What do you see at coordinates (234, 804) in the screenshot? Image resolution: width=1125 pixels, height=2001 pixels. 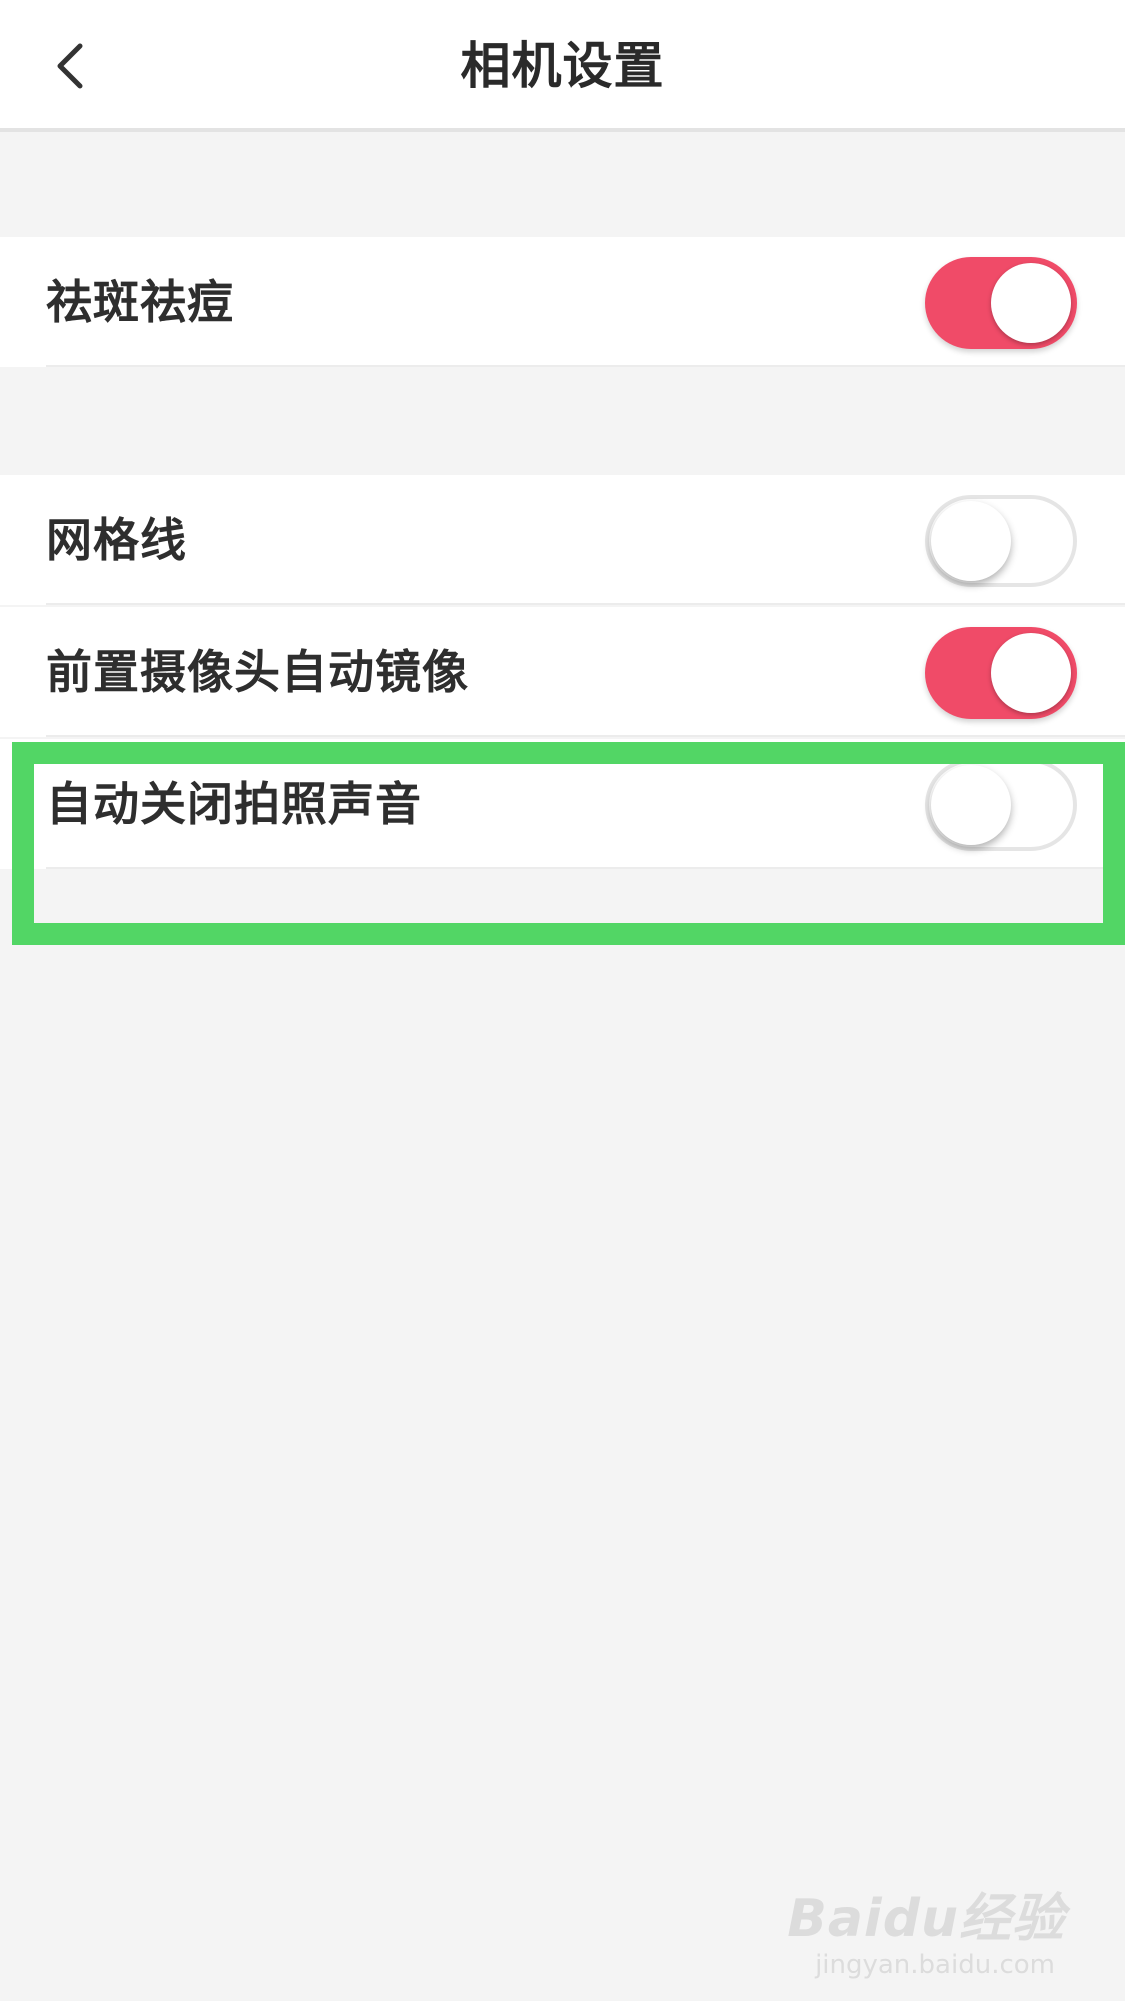 I see `setting-label-shutter-sound: 自动关闭拍照声音` at bounding box center [234, 804].